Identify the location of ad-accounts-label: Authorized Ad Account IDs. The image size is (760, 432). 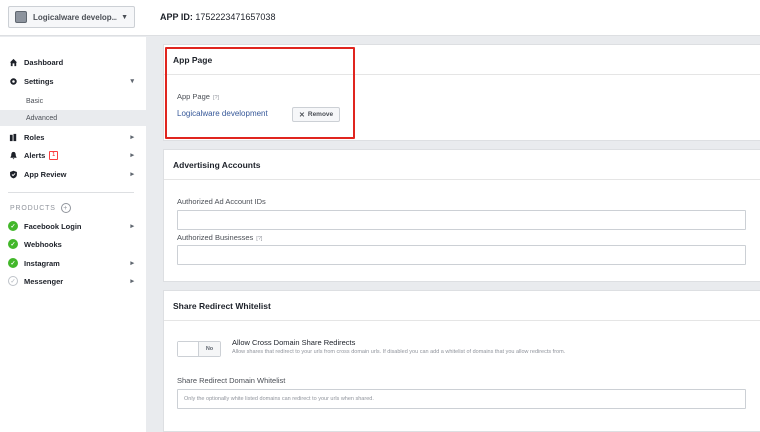
(221, 201).